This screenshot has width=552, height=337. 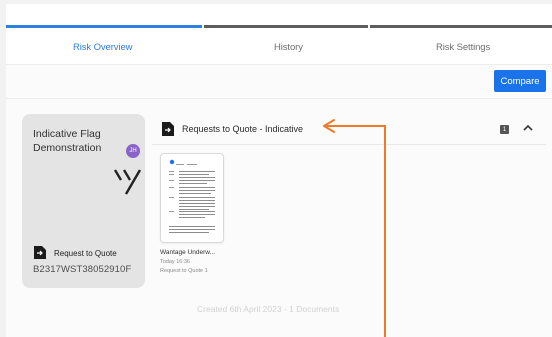 I want to click on risk-code: B2317WST38052910F, so click(x=82, y=269).